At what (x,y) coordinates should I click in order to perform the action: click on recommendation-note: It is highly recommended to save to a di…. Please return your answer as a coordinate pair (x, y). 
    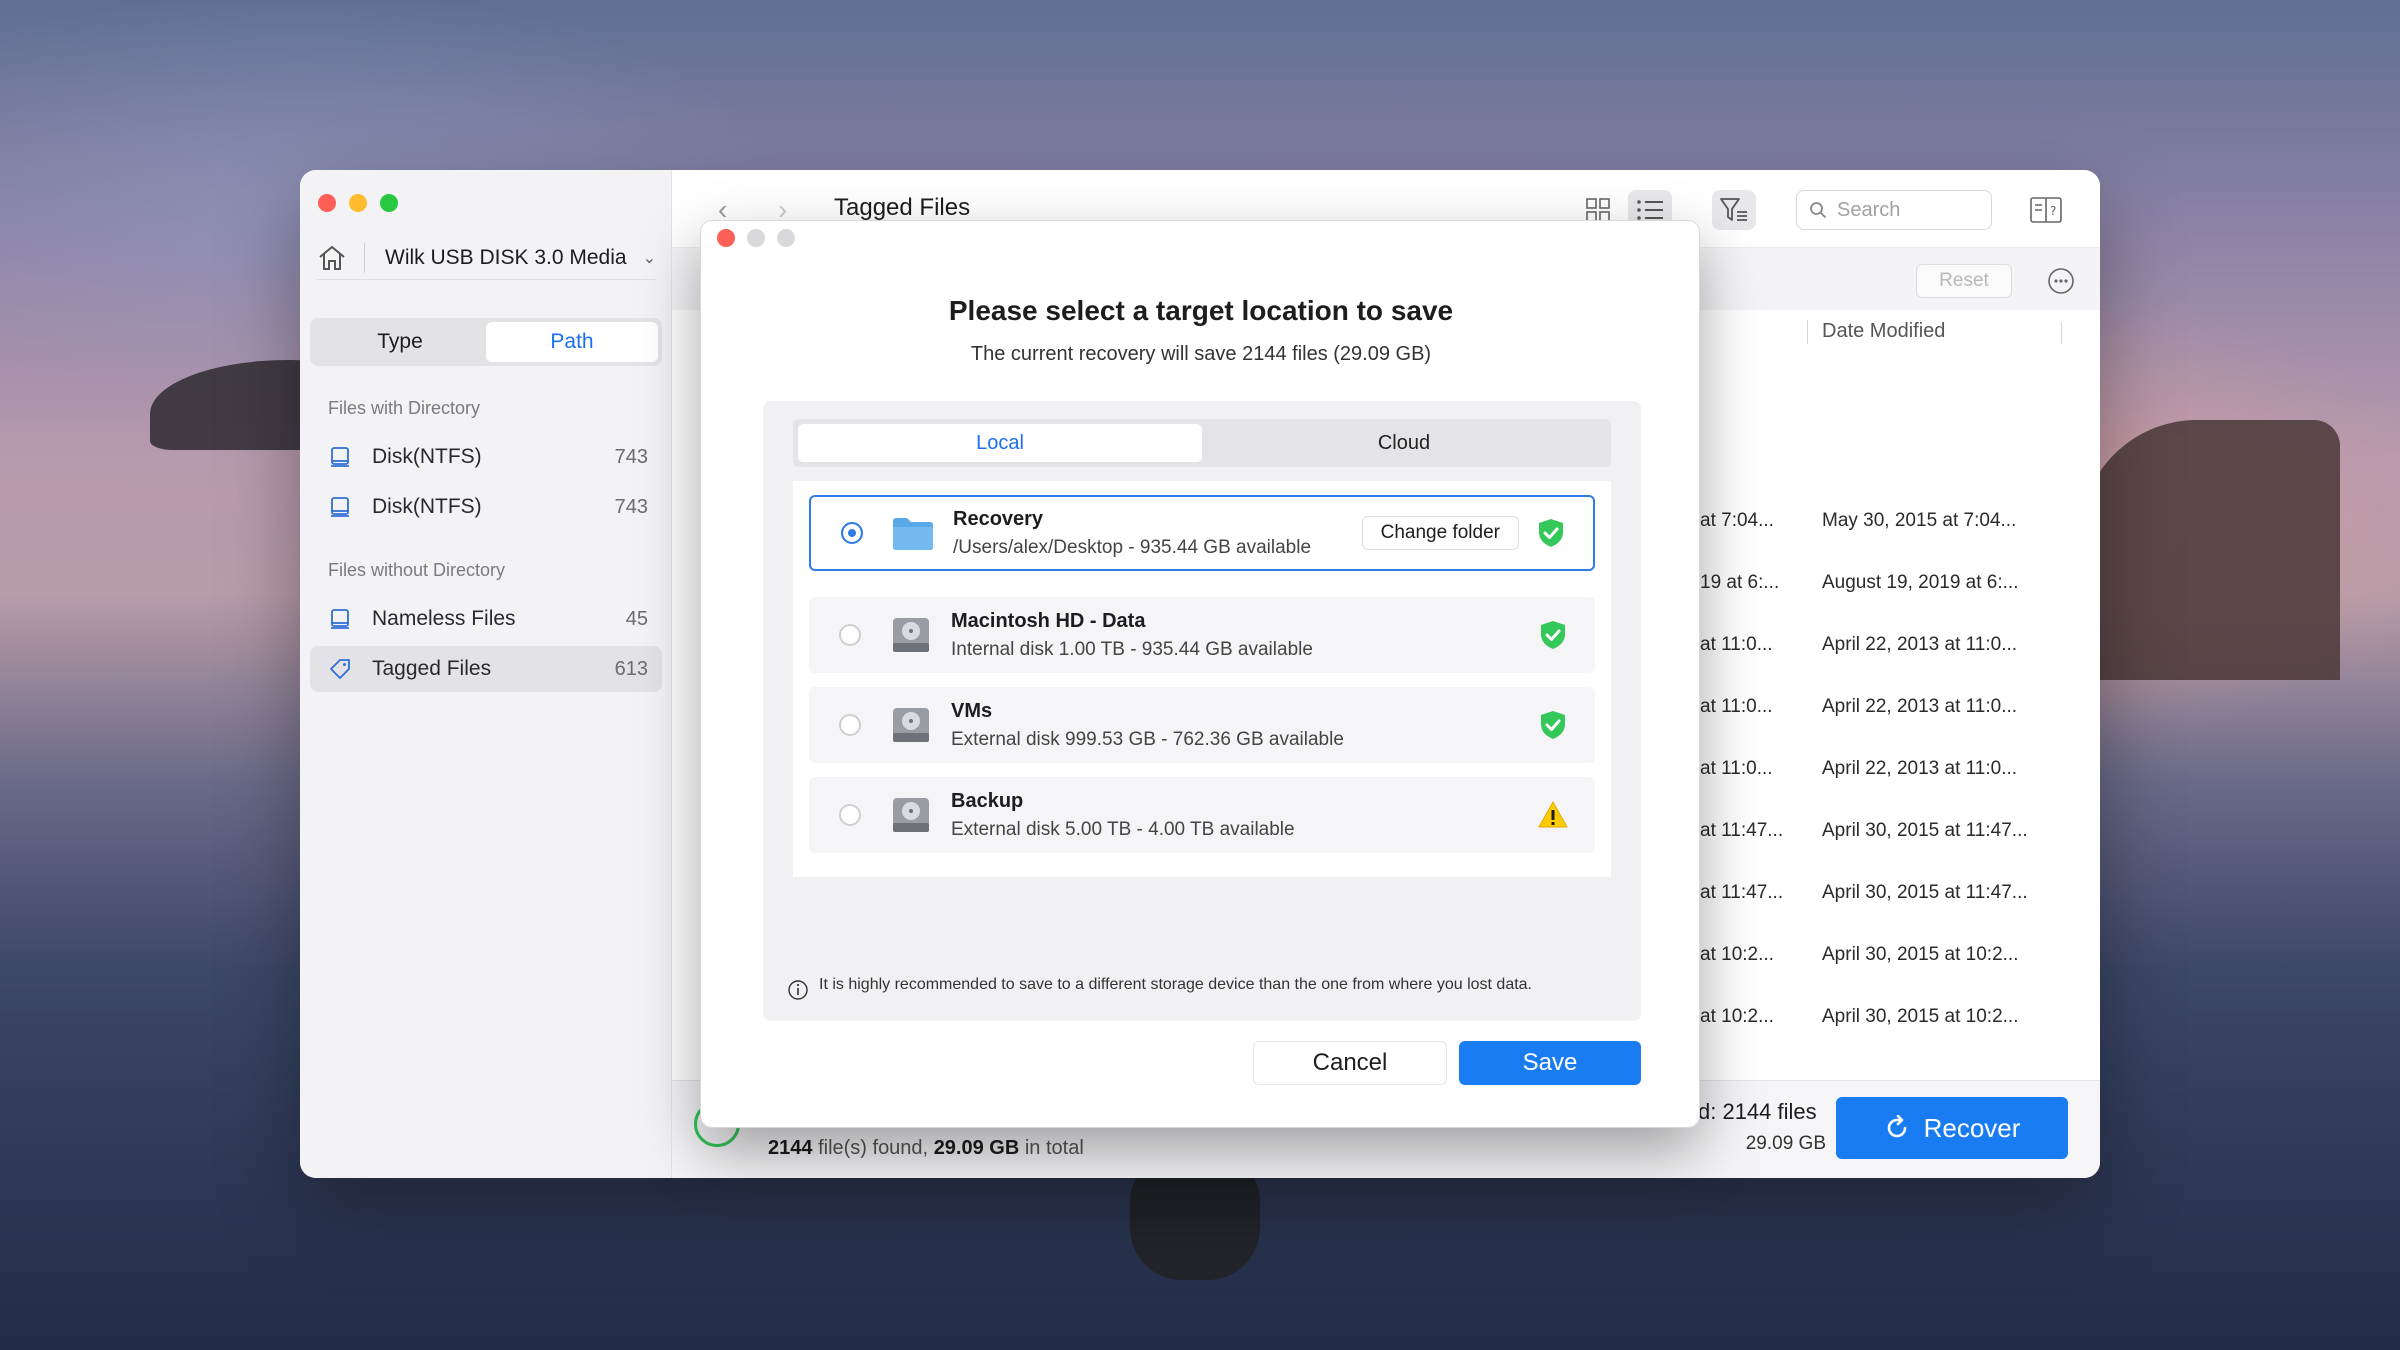
    Looking at the image, I should click on (1187, 988).